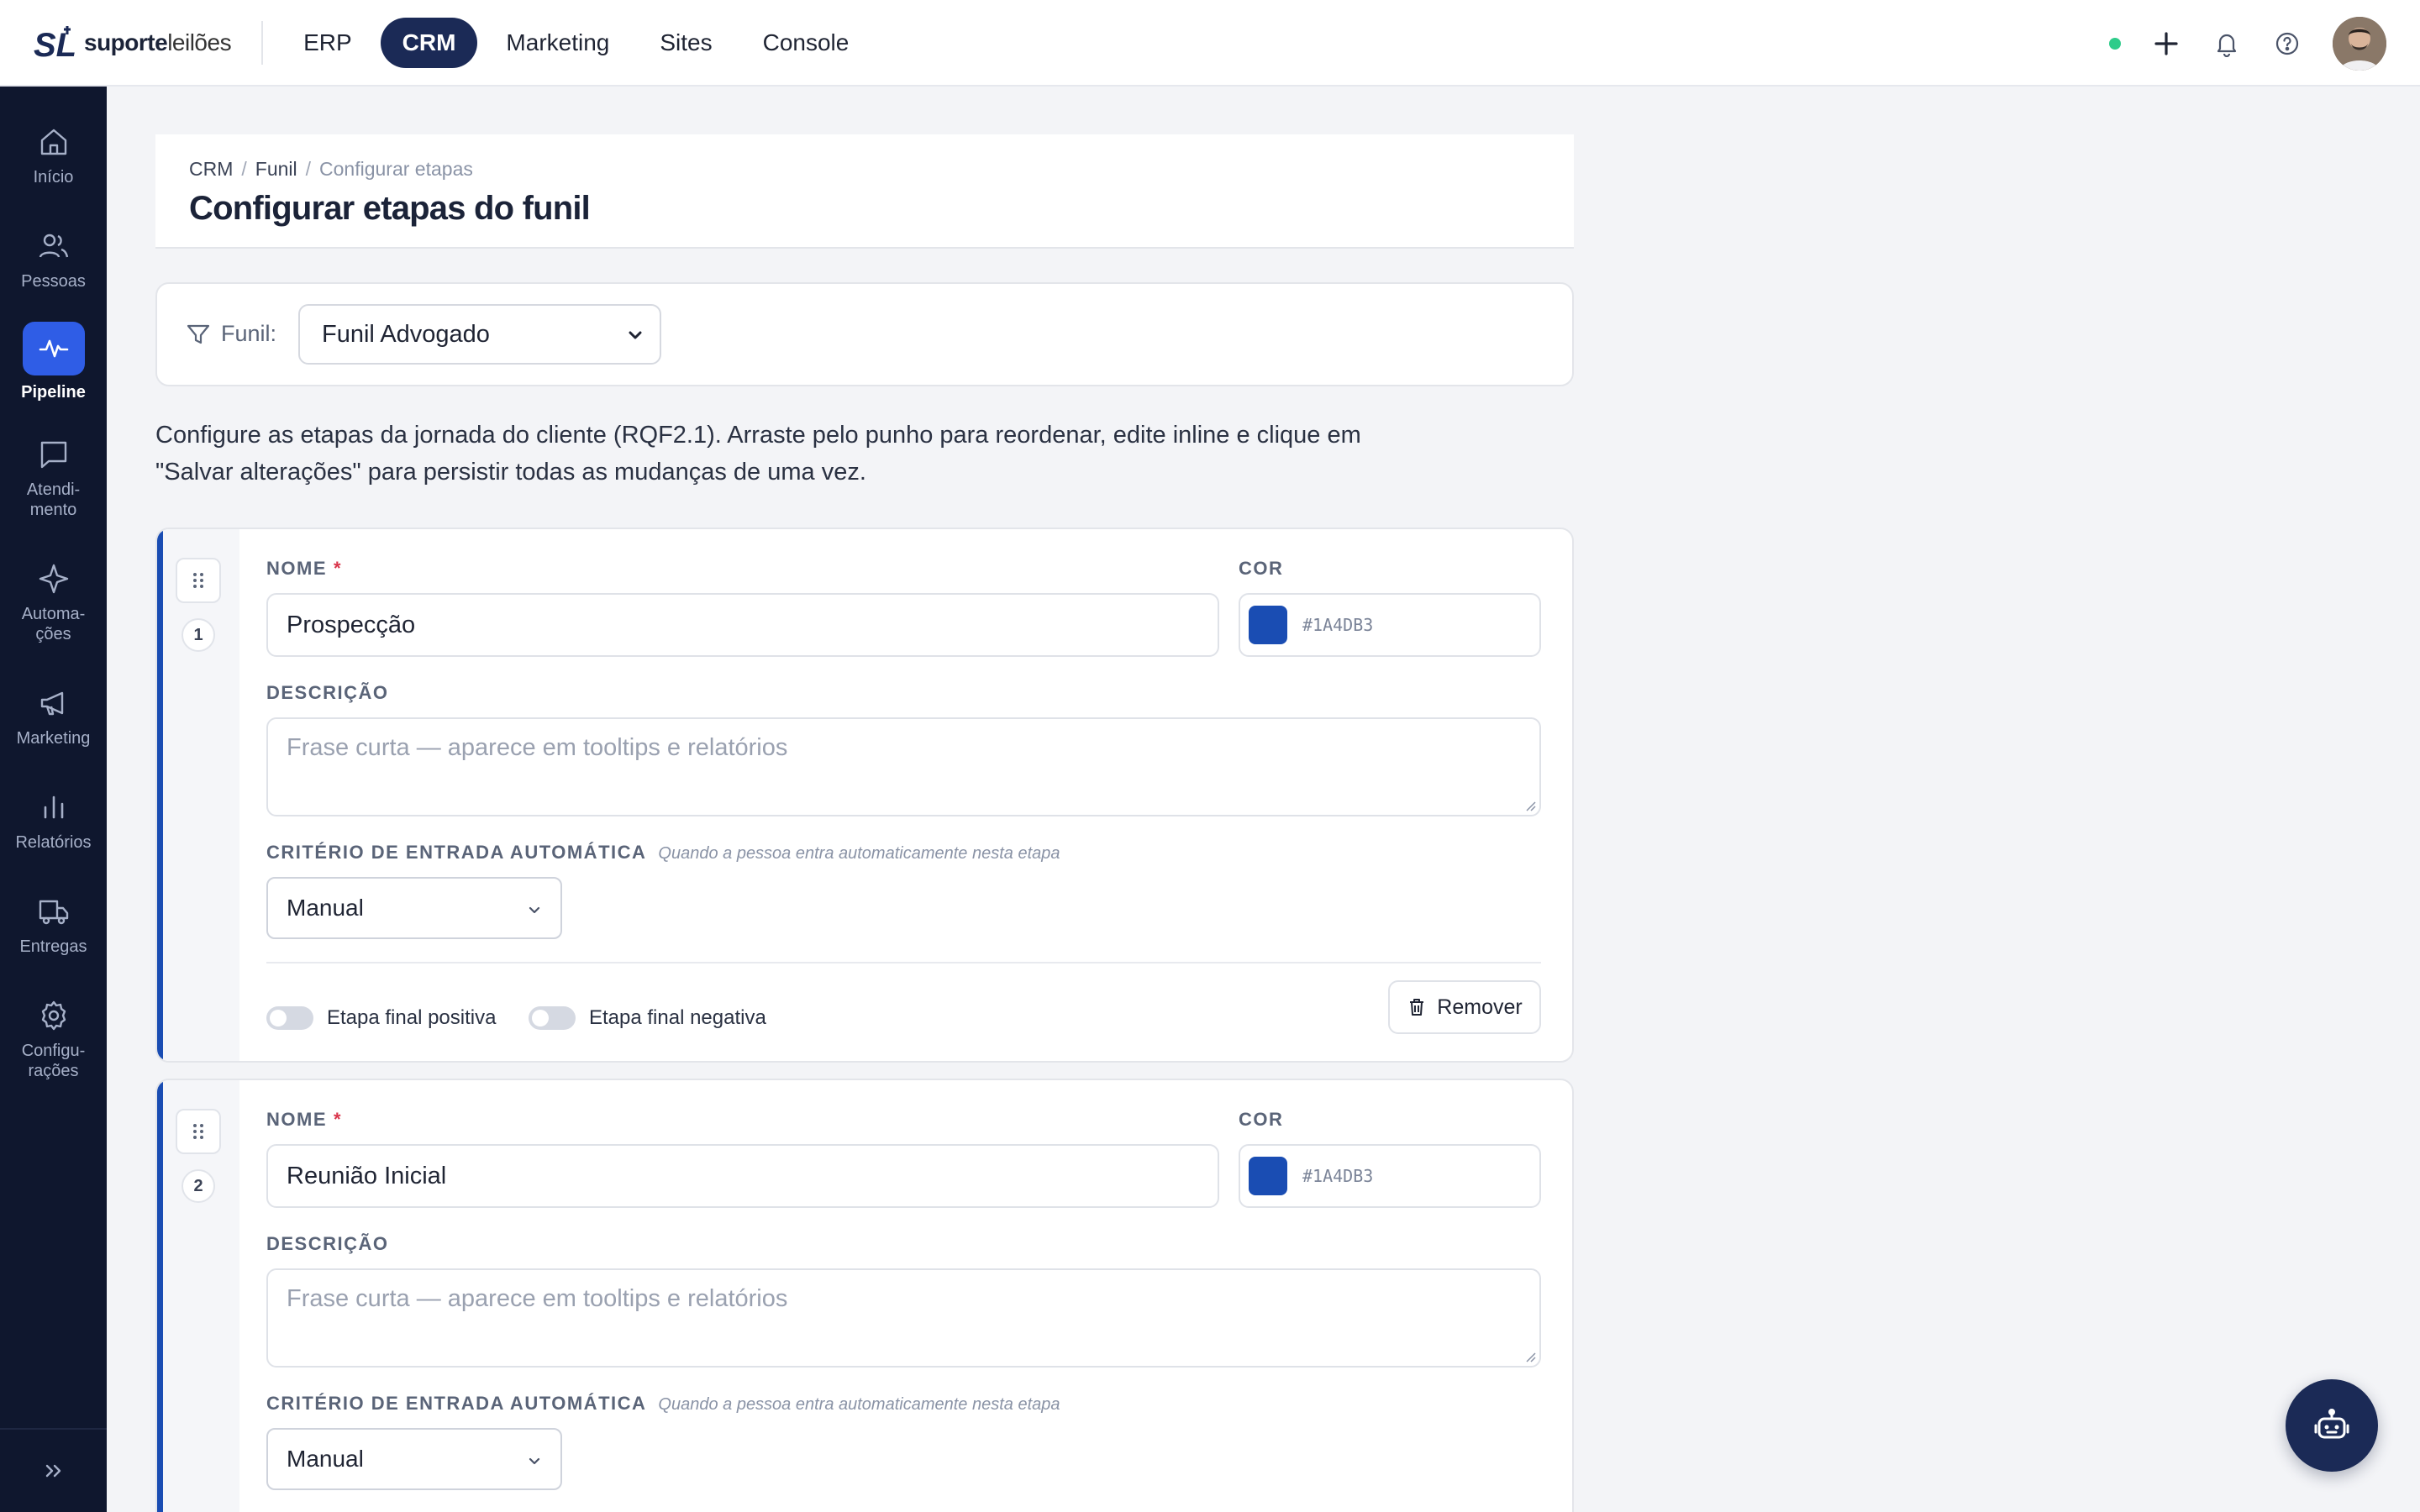 This screenshot has width=2420, height=1512. Describe the element at coordinates (412, 1017) in the screenshot. I see `final-positive-label: Etapa final positiva` at that location.